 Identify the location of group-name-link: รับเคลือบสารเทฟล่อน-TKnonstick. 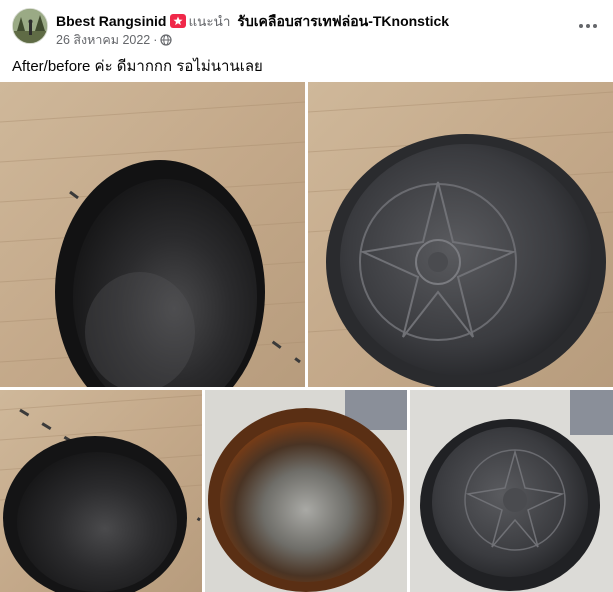
(343, 21).